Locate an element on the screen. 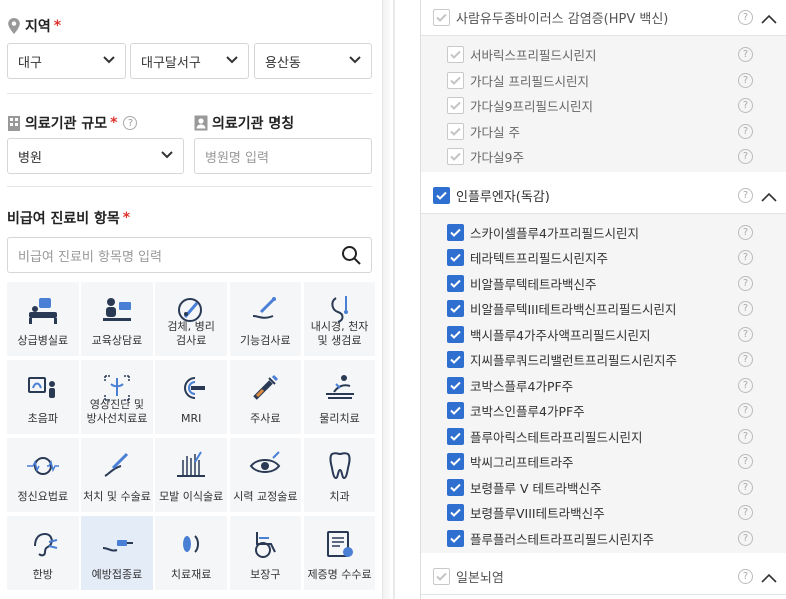 This screenshot has width=786, height=599. vaccine-item: 서바릭스프리필드시린지? is located at coordinates (603, 54).